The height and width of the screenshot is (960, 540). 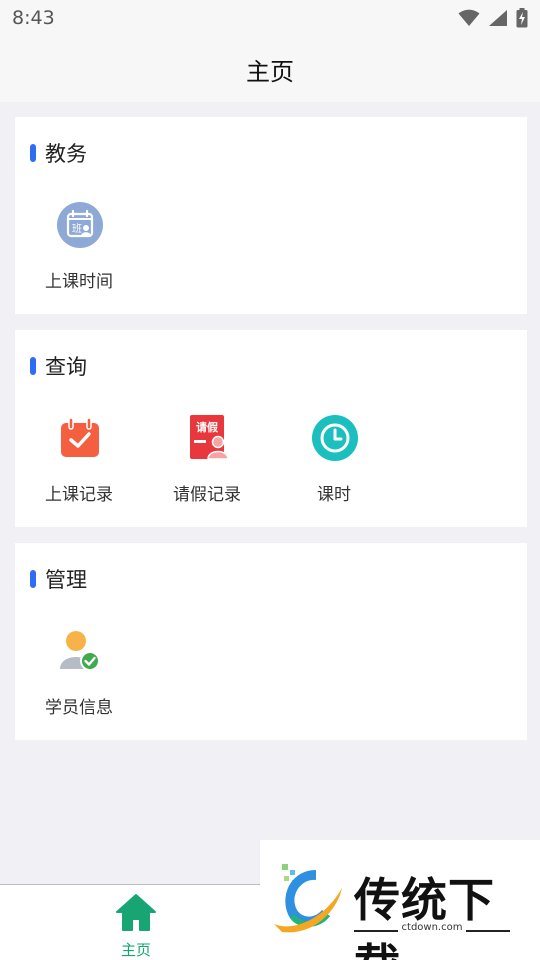 I want to click on app-bar: 主页, so click(x=270, y=69).